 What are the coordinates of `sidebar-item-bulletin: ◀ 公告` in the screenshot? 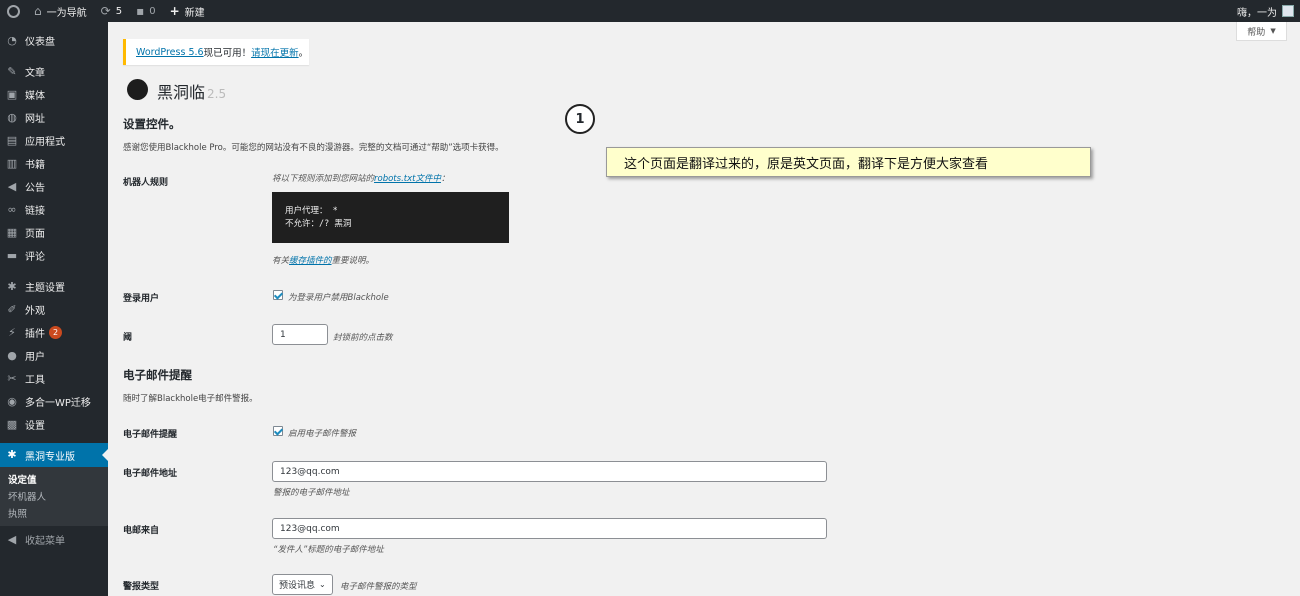 It's located at (54, 186).